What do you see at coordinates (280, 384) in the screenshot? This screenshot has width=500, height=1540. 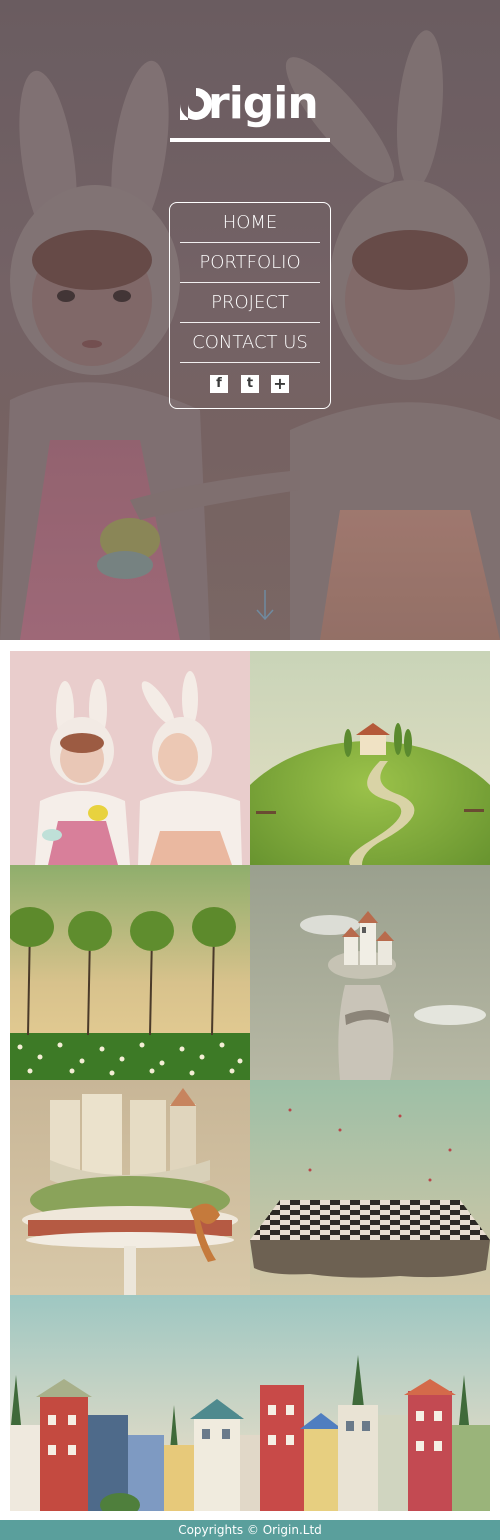 I see `google-plus-icon: +` at bounding box center [280, 384].